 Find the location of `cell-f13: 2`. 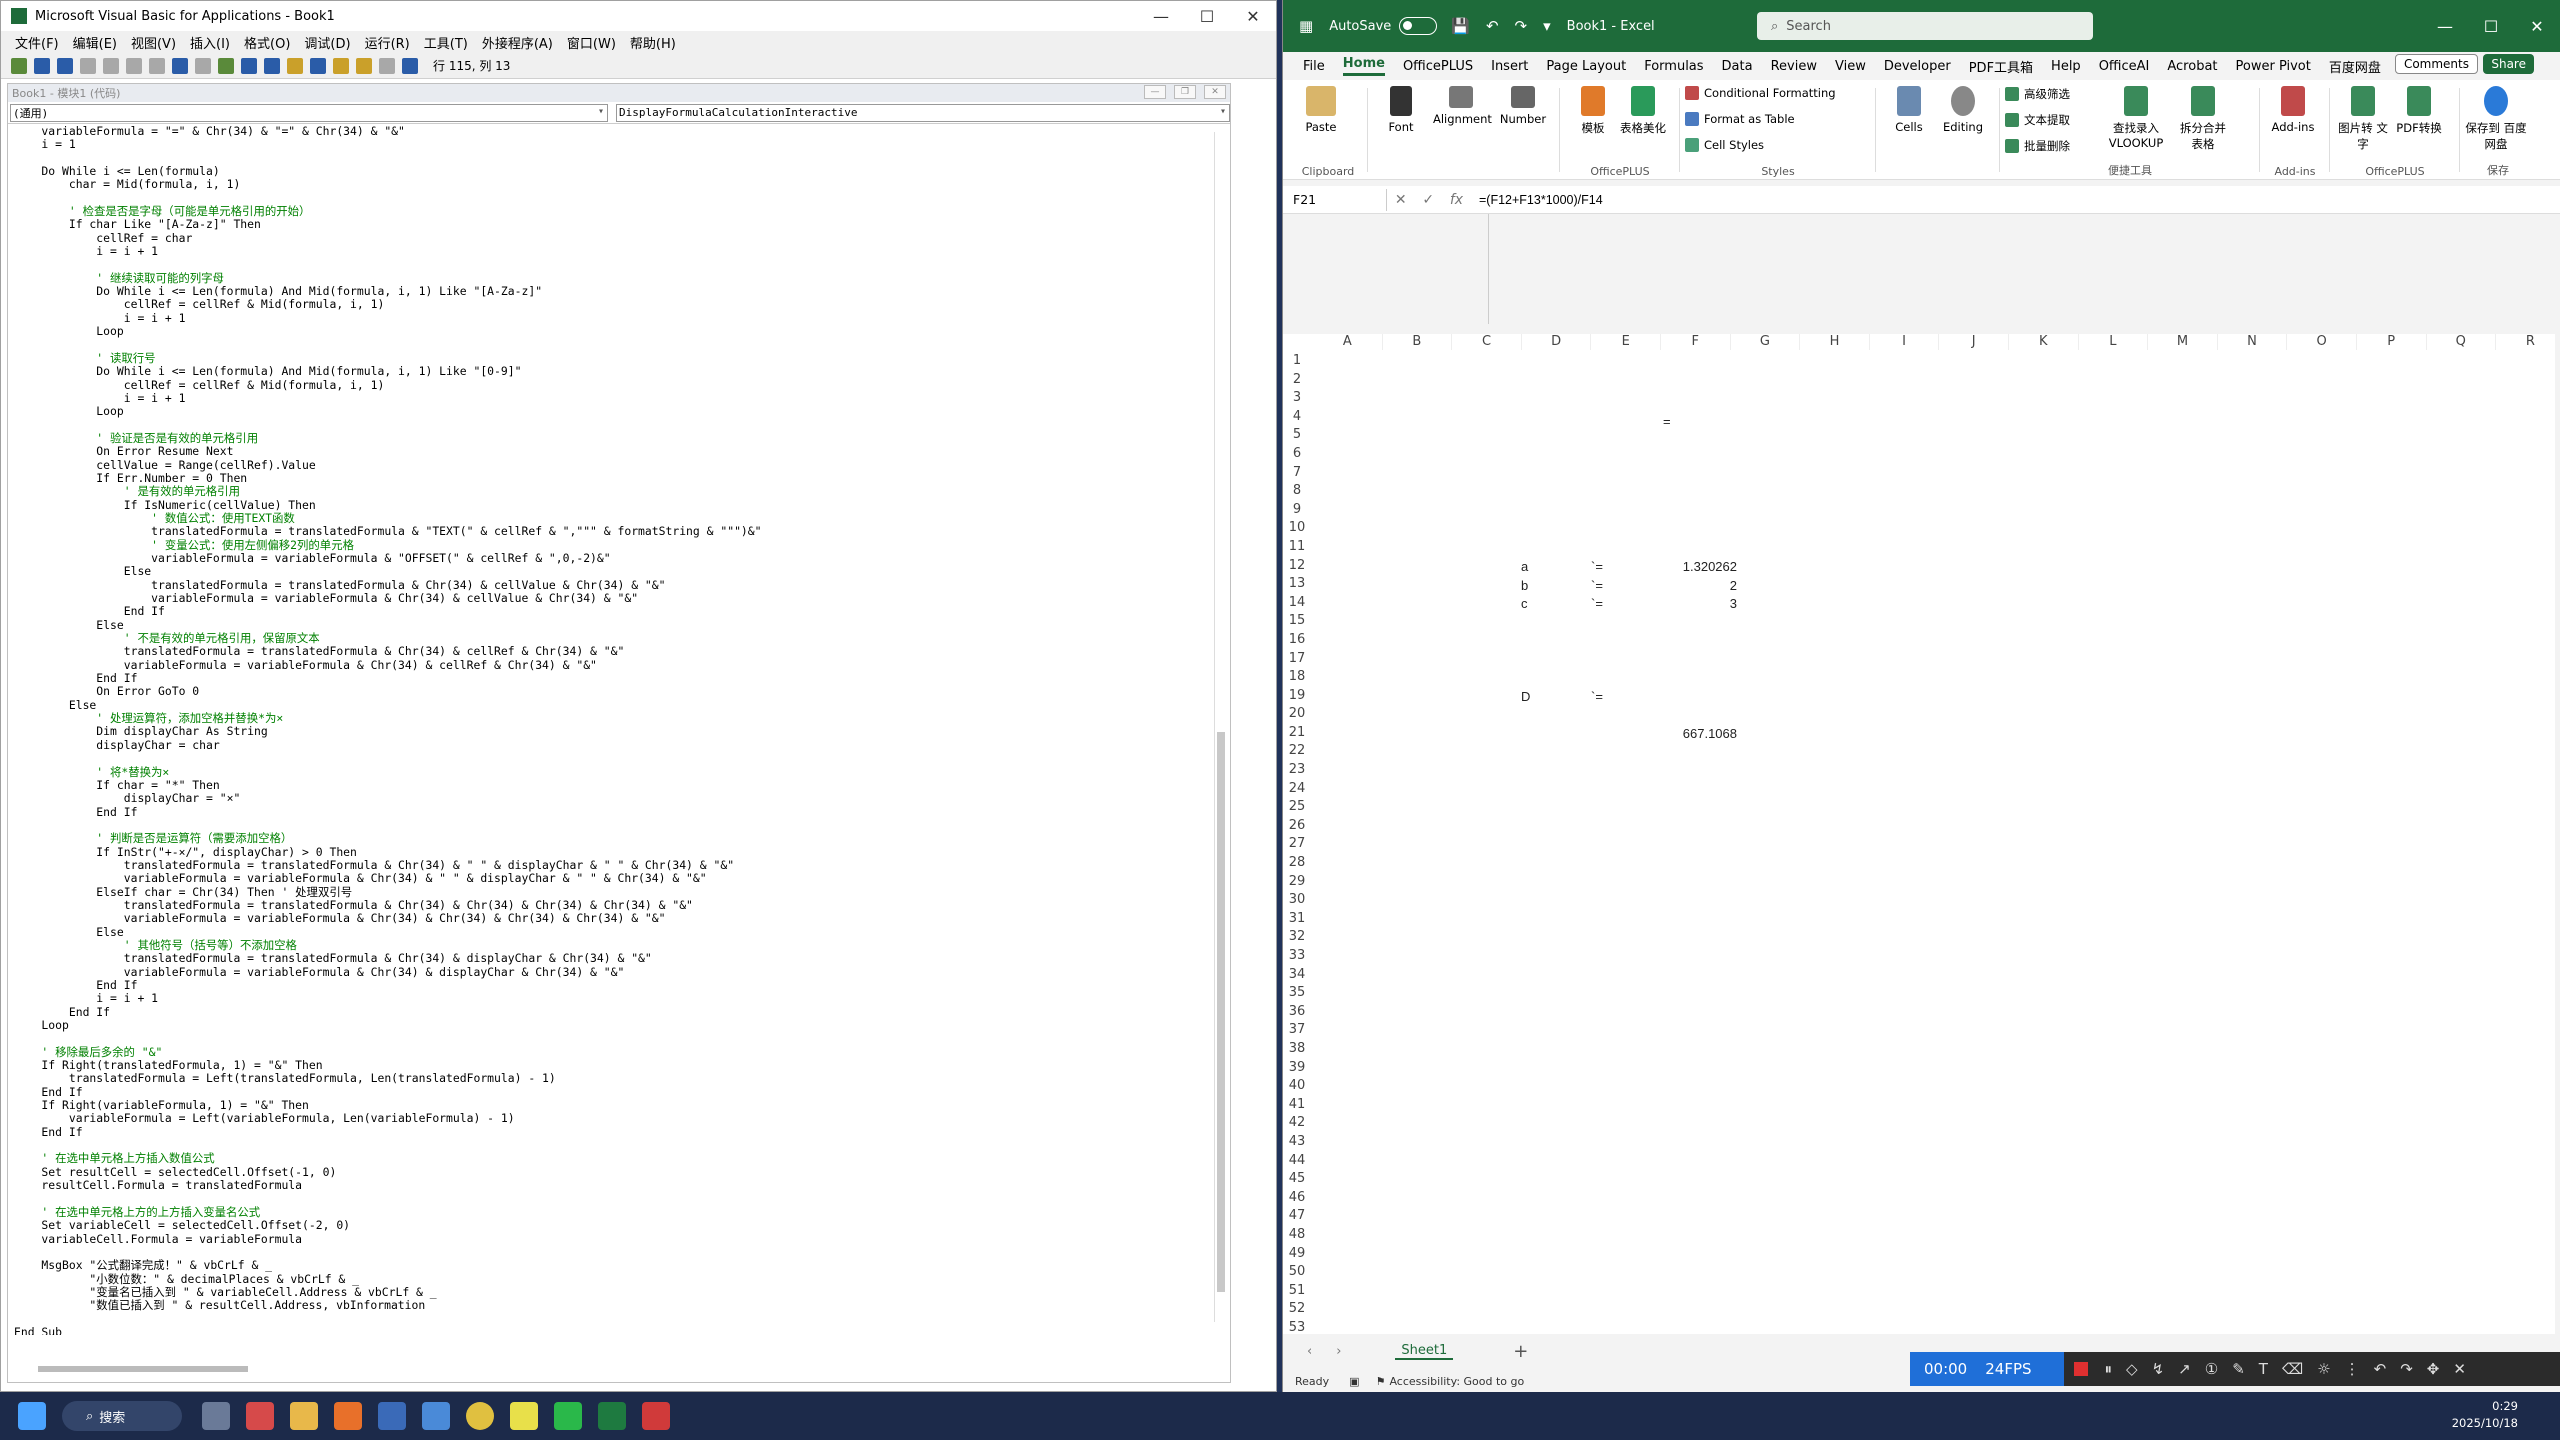

cell-f13: 2 is located at coordinates (1701, 585).